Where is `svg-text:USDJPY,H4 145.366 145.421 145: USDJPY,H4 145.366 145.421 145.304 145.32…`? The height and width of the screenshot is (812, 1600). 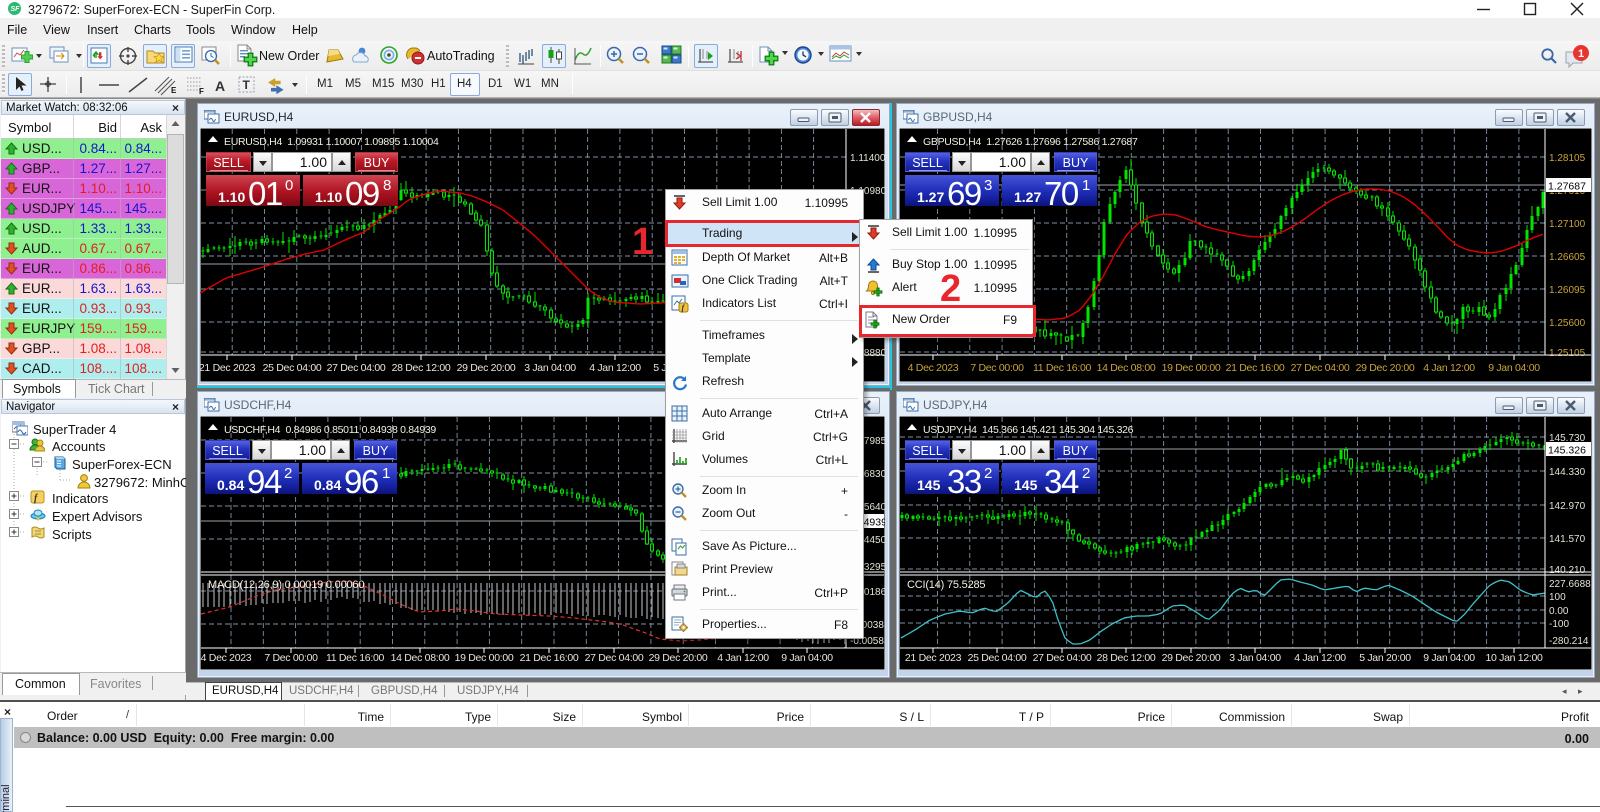
svg-text:USDJPY,H4 145.366 145.421 145: USDJPY,H4 145.366 145.421 145.304 145.32… is located at coordinates (1028, 430).